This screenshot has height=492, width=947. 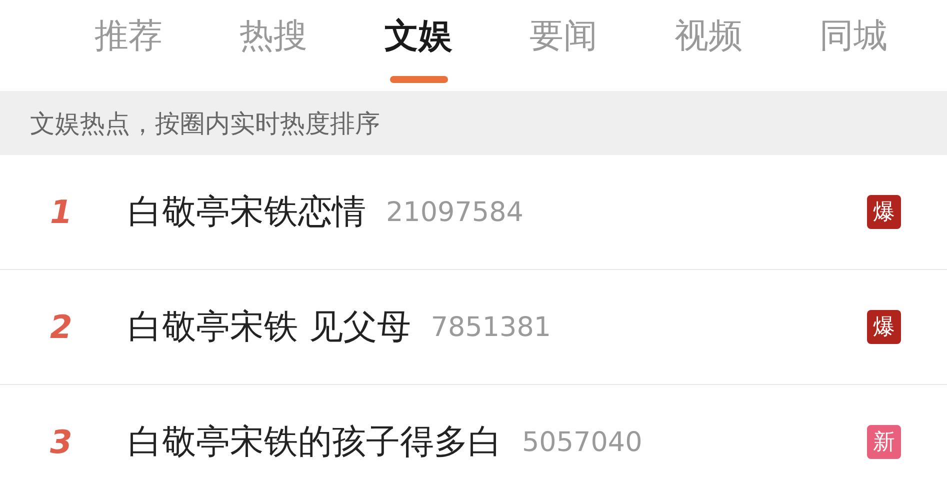 I want to click on rank-number: 1, so click(x=62, y=212).